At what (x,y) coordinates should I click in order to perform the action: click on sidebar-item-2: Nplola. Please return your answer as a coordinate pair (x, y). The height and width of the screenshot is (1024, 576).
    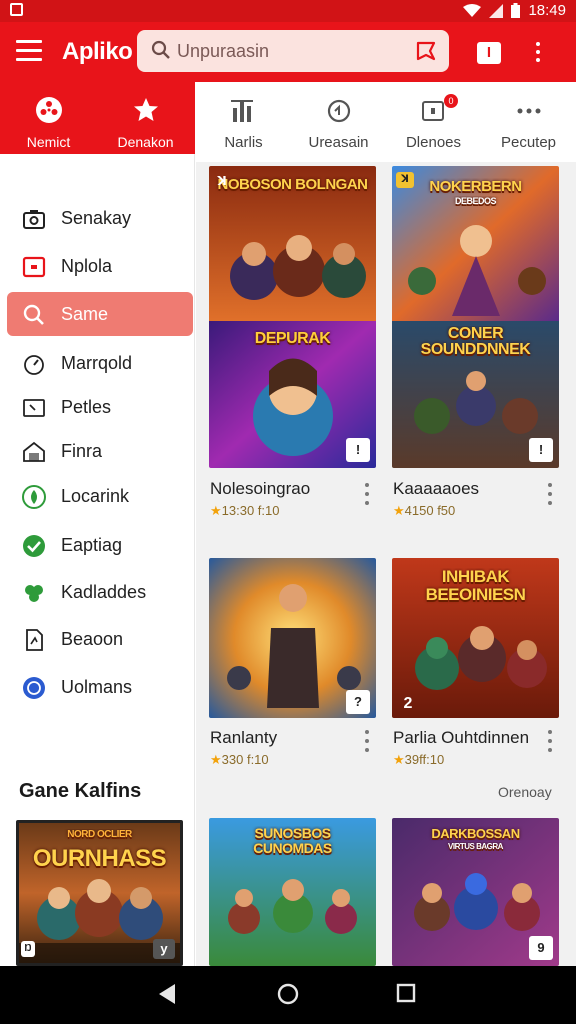
    Looking at the image, I should click on (100, 266).